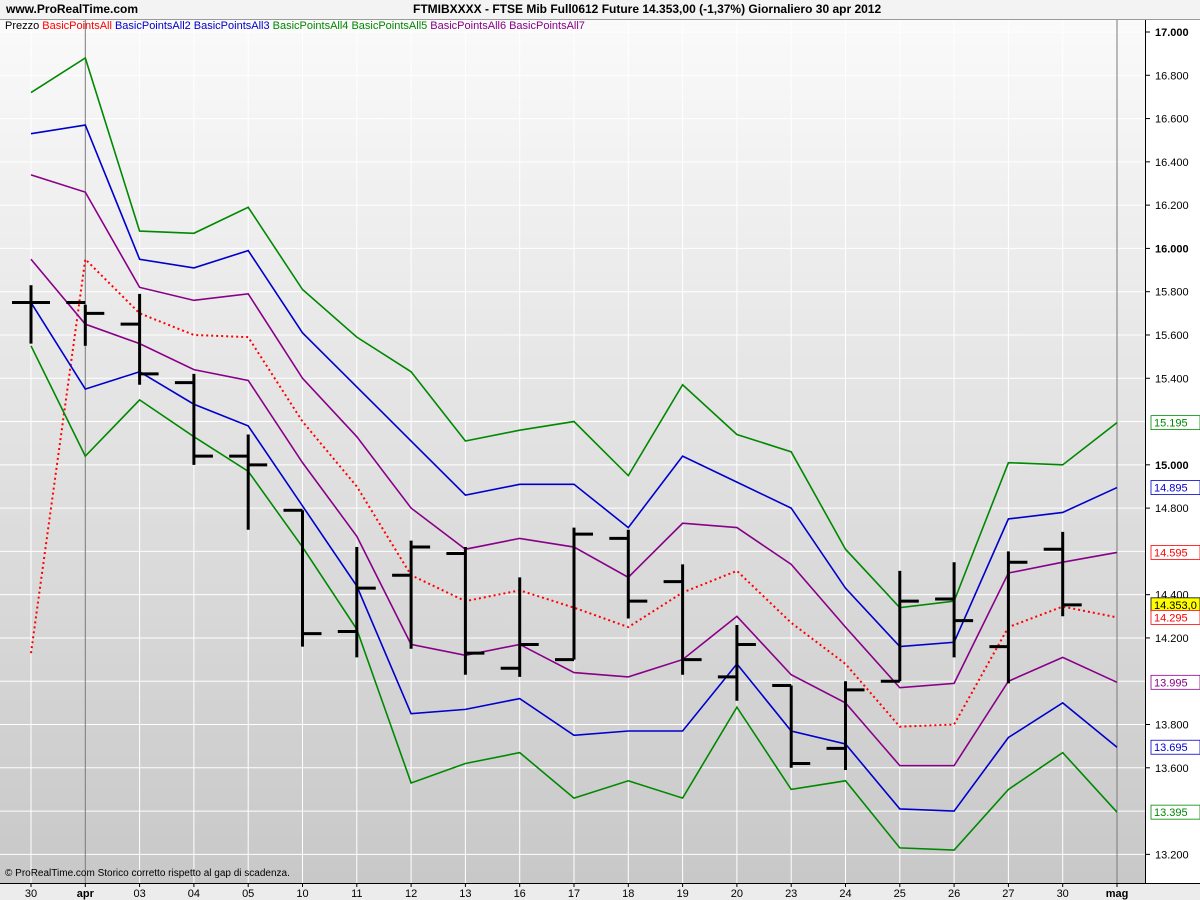 The width and height of the screenshot is (1200, 900). What do you see at coordinates (1172, 336) in the screenshot?
I see `y-tick-label: 15.600` at bounding box center [1172, 336].